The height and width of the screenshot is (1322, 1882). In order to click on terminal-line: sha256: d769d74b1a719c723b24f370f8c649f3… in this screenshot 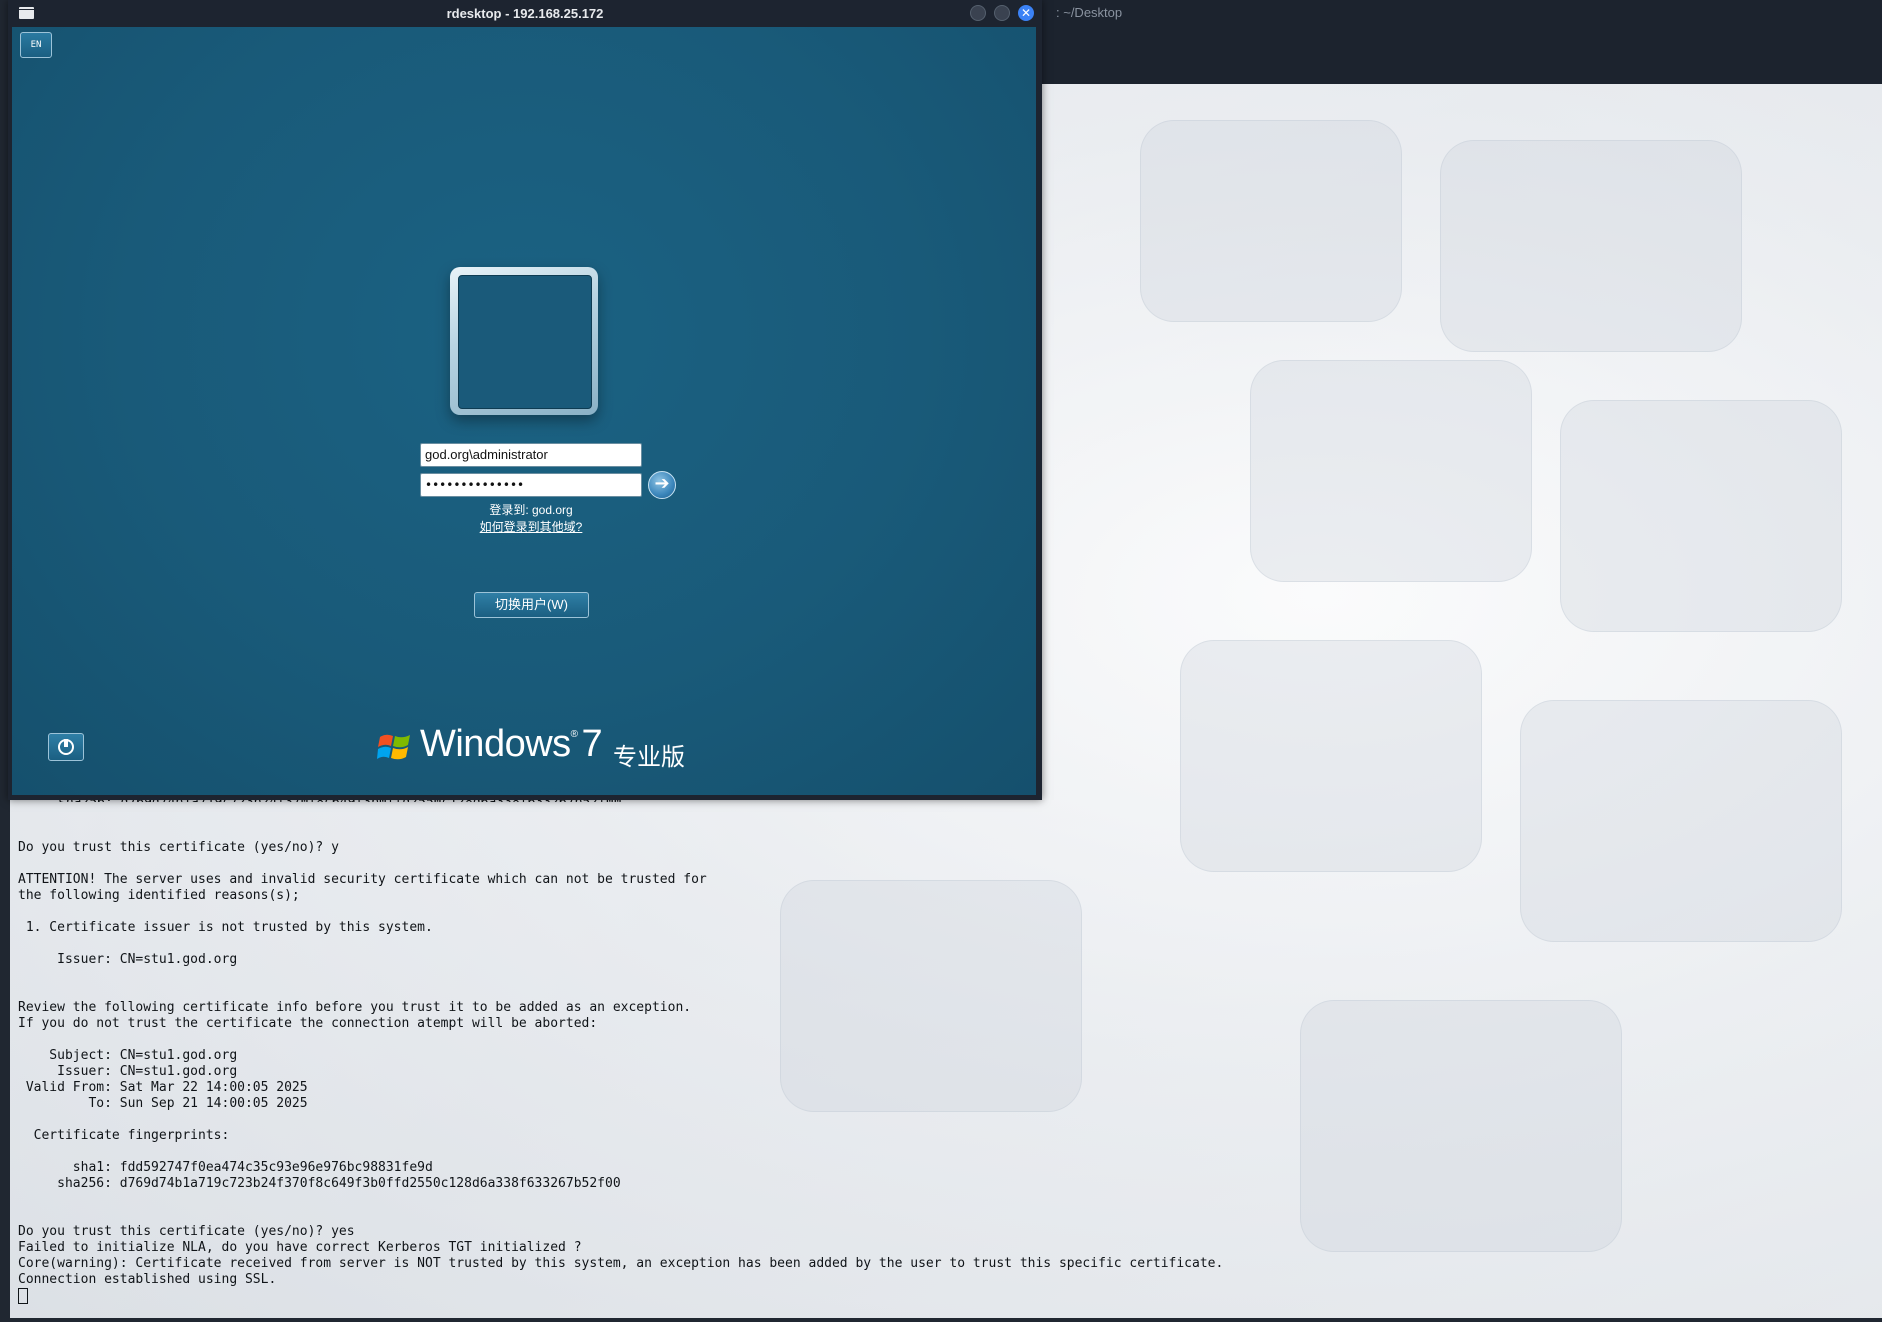, I will do `click(319, 1183)`.